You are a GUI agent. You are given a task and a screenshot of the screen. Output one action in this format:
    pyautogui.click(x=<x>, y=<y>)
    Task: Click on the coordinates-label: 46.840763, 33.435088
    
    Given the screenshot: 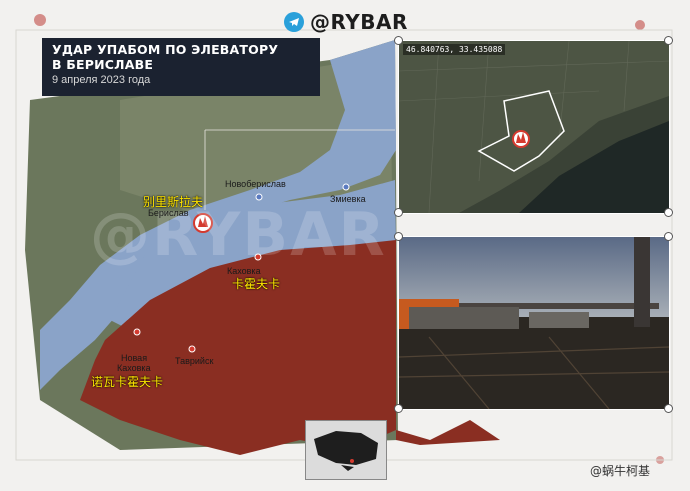 What is the action you would take?
    pyautogui.click(x=454, y=49)
    